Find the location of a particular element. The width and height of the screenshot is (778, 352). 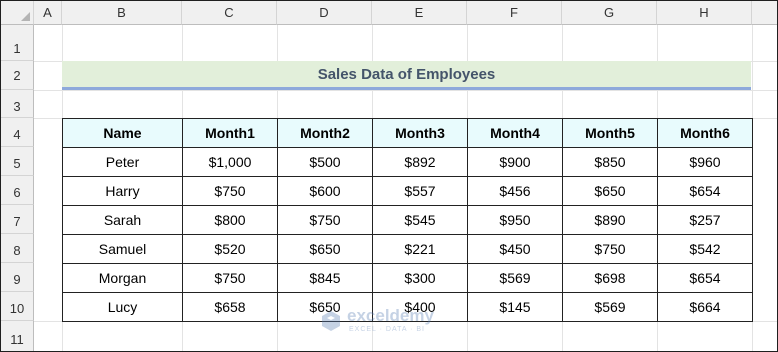

column-header-g: G is located at coordinates (609, 13).